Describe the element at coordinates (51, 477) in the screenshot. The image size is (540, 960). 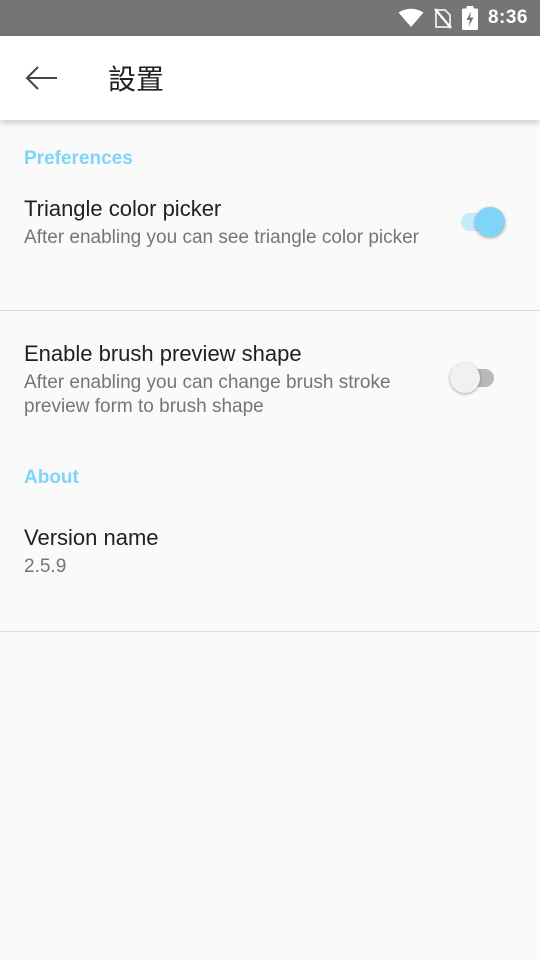
I see `section-header-about: About` at that location.